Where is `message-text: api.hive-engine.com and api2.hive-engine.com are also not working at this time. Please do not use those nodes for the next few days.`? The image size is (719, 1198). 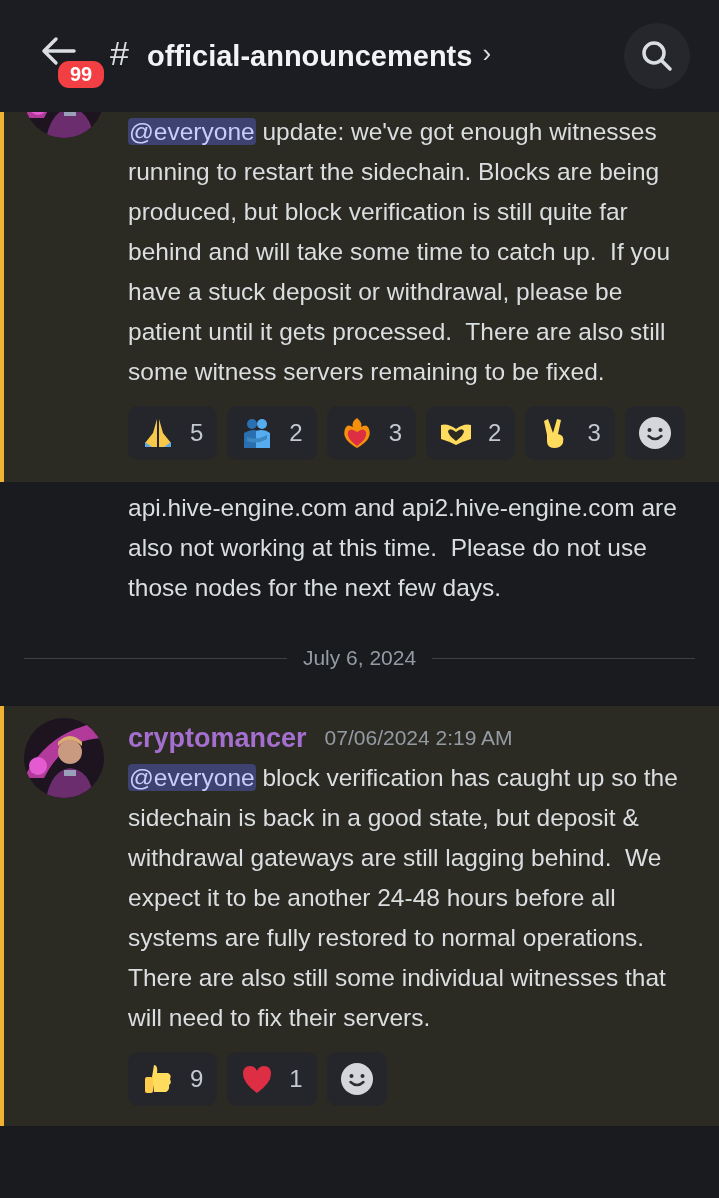 message-text: api.hive-engine.com and api2.hive-engine.com are also not working at this time. Please do not use those nodes for the next few days. is located at coordinates (403, 548).